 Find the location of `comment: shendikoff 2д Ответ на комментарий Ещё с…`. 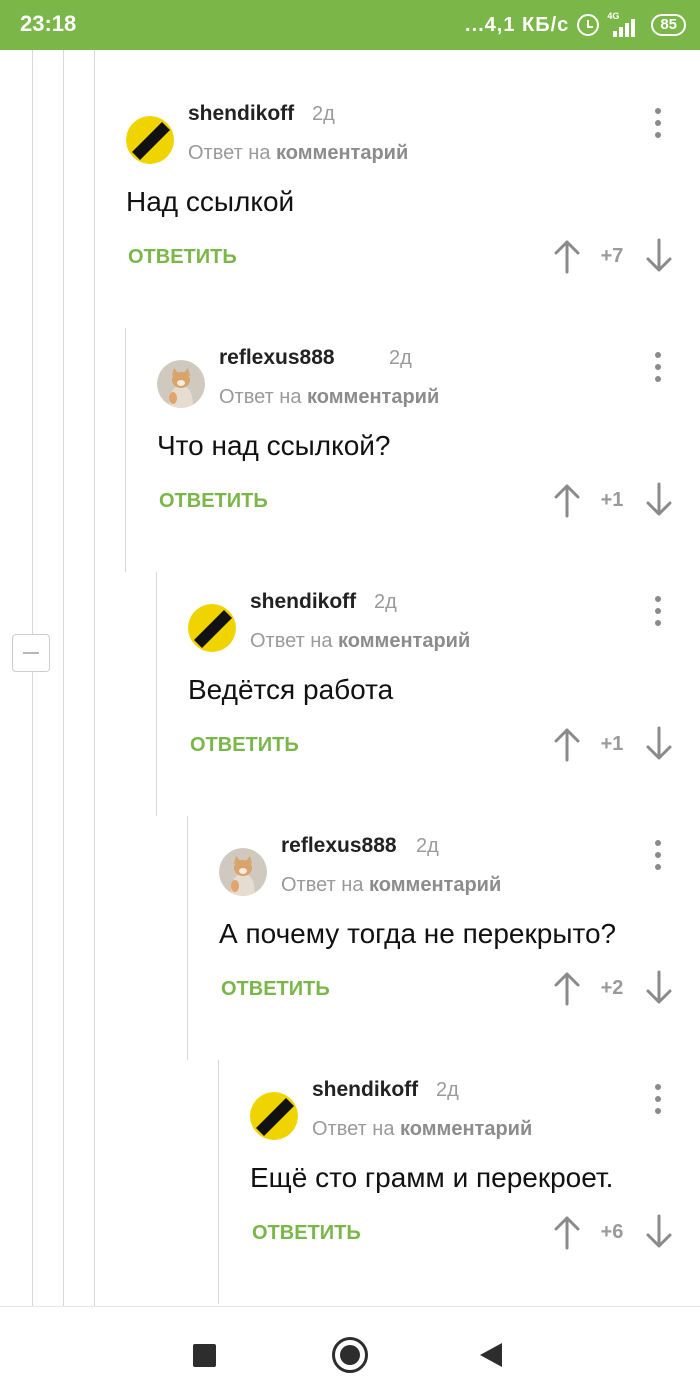

comment: shendikoff 2д Ответ на комментарий Ещё с… is located at coordinates (445, 1182).